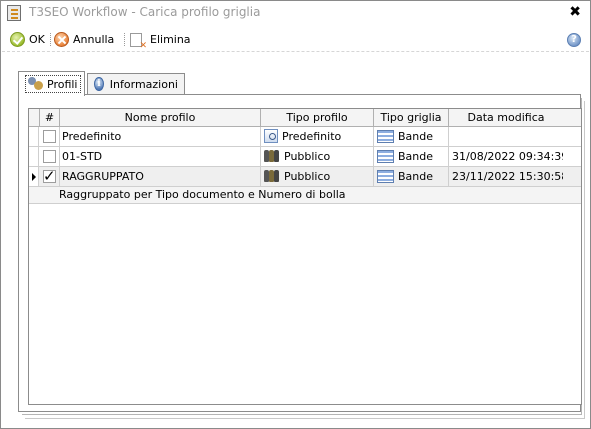 This screenshot has width=591, height=429. Describe the element at coordinates (506, 118) in the screenshot. I see `header-col-modified: Data modifica` at that location.